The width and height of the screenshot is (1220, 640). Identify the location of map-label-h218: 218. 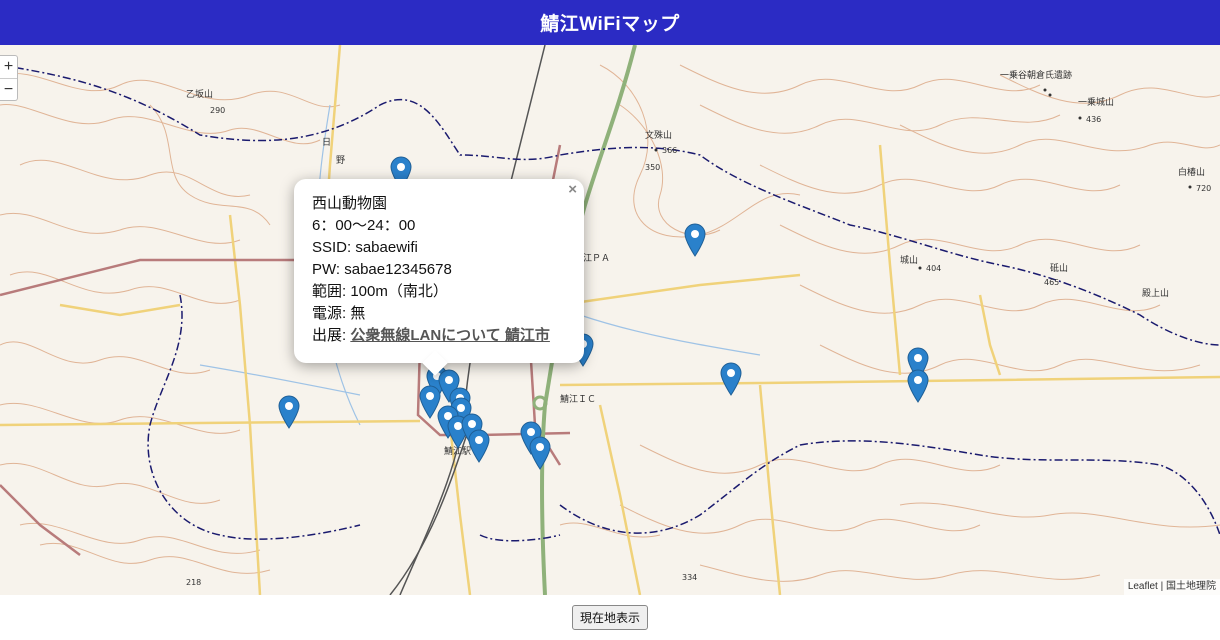
(193, 582).